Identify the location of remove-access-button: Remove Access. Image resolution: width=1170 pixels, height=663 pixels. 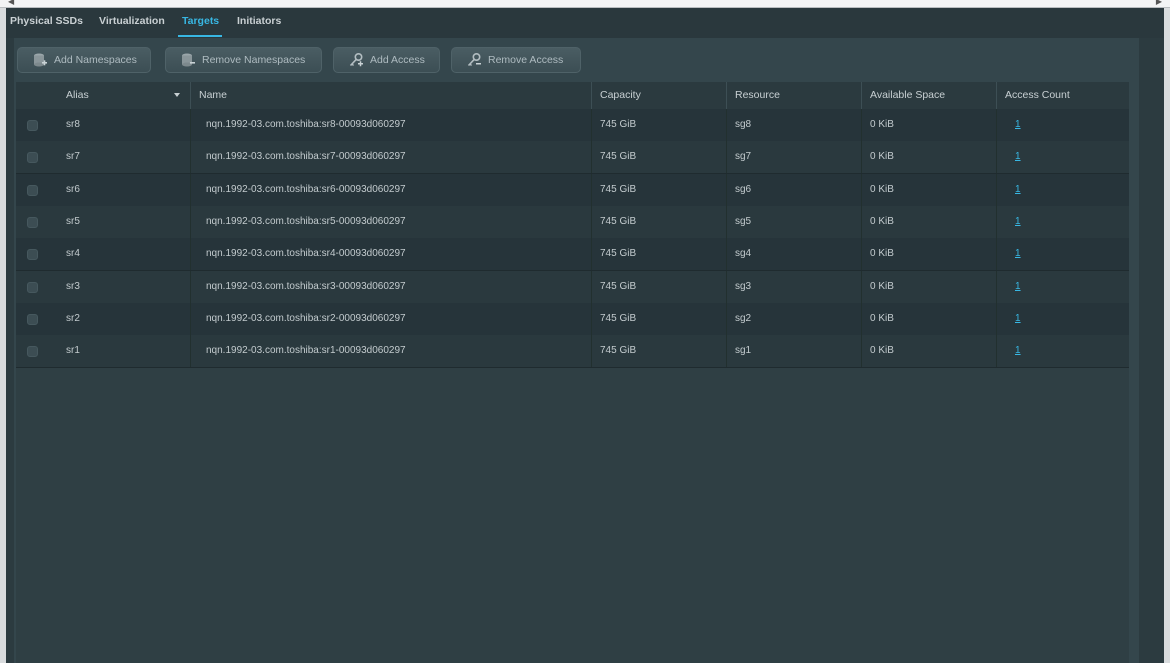
(516, 60).